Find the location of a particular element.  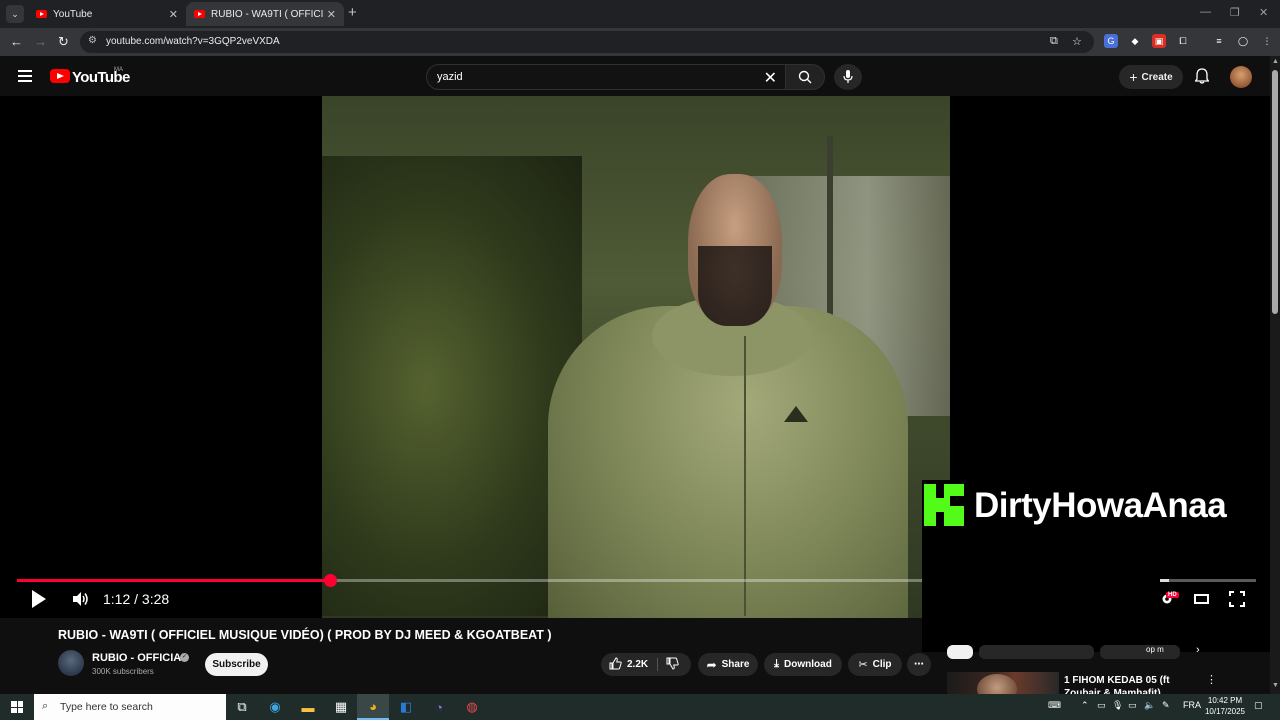

channel-name: RUBIO - OFFICIAL is located at coordinates (140, 658).